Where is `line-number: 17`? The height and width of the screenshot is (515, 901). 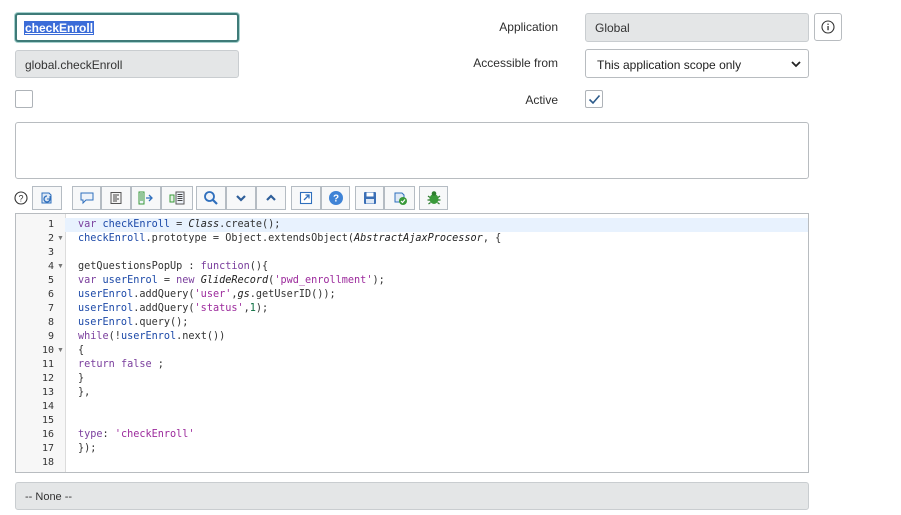
line-number: 17 is located at coordinates (47, 448).